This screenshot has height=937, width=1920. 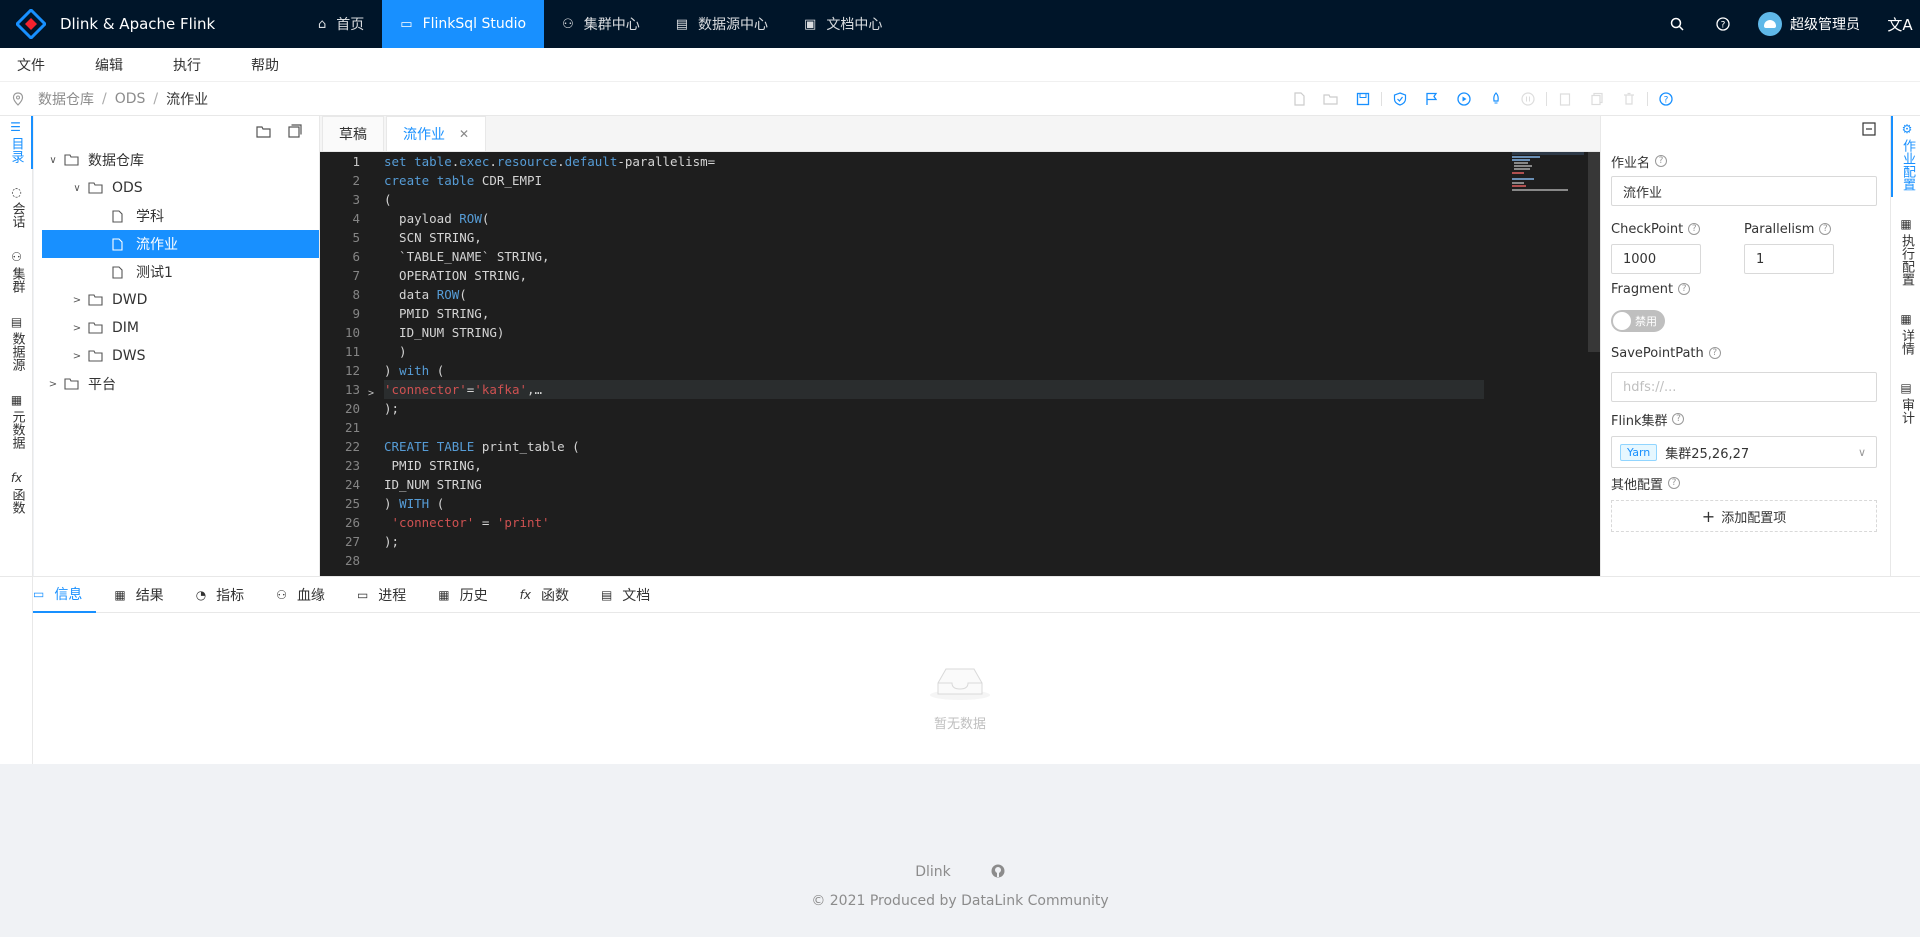 I want to click on menu-edit: 编辑, so click(x=118, y=65).